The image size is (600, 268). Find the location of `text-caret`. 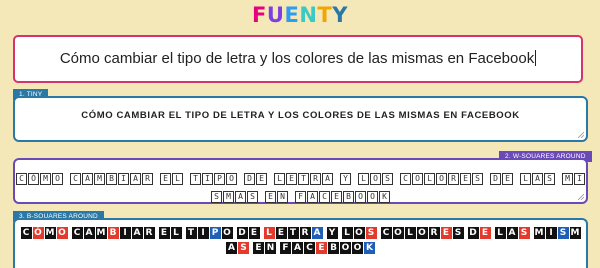

text-caret is located at coordinates (536, 58).